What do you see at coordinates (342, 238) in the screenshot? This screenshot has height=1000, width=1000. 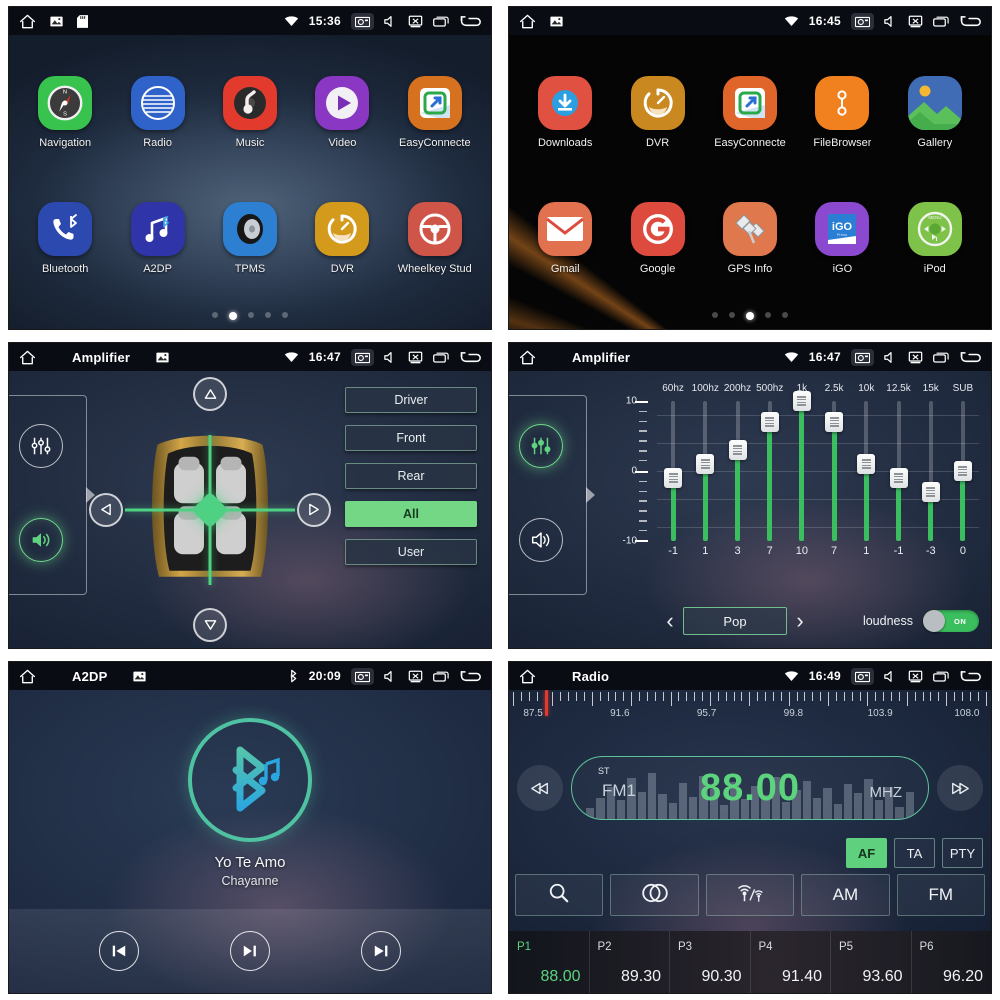 I see `app-dvr: DVR` at bounding box center [342, 238].